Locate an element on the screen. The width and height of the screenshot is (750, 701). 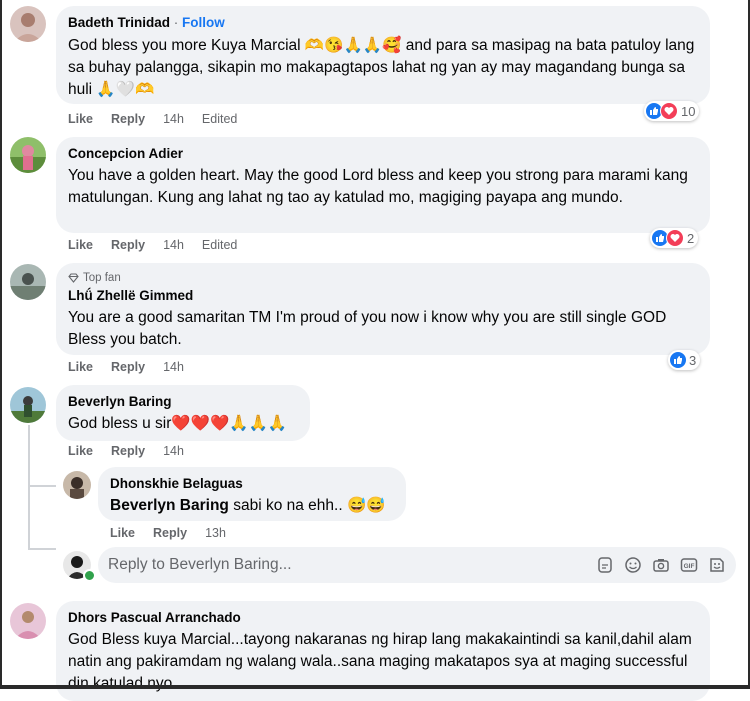
avatar-sticker-icon is located at coordinates (717, 565).